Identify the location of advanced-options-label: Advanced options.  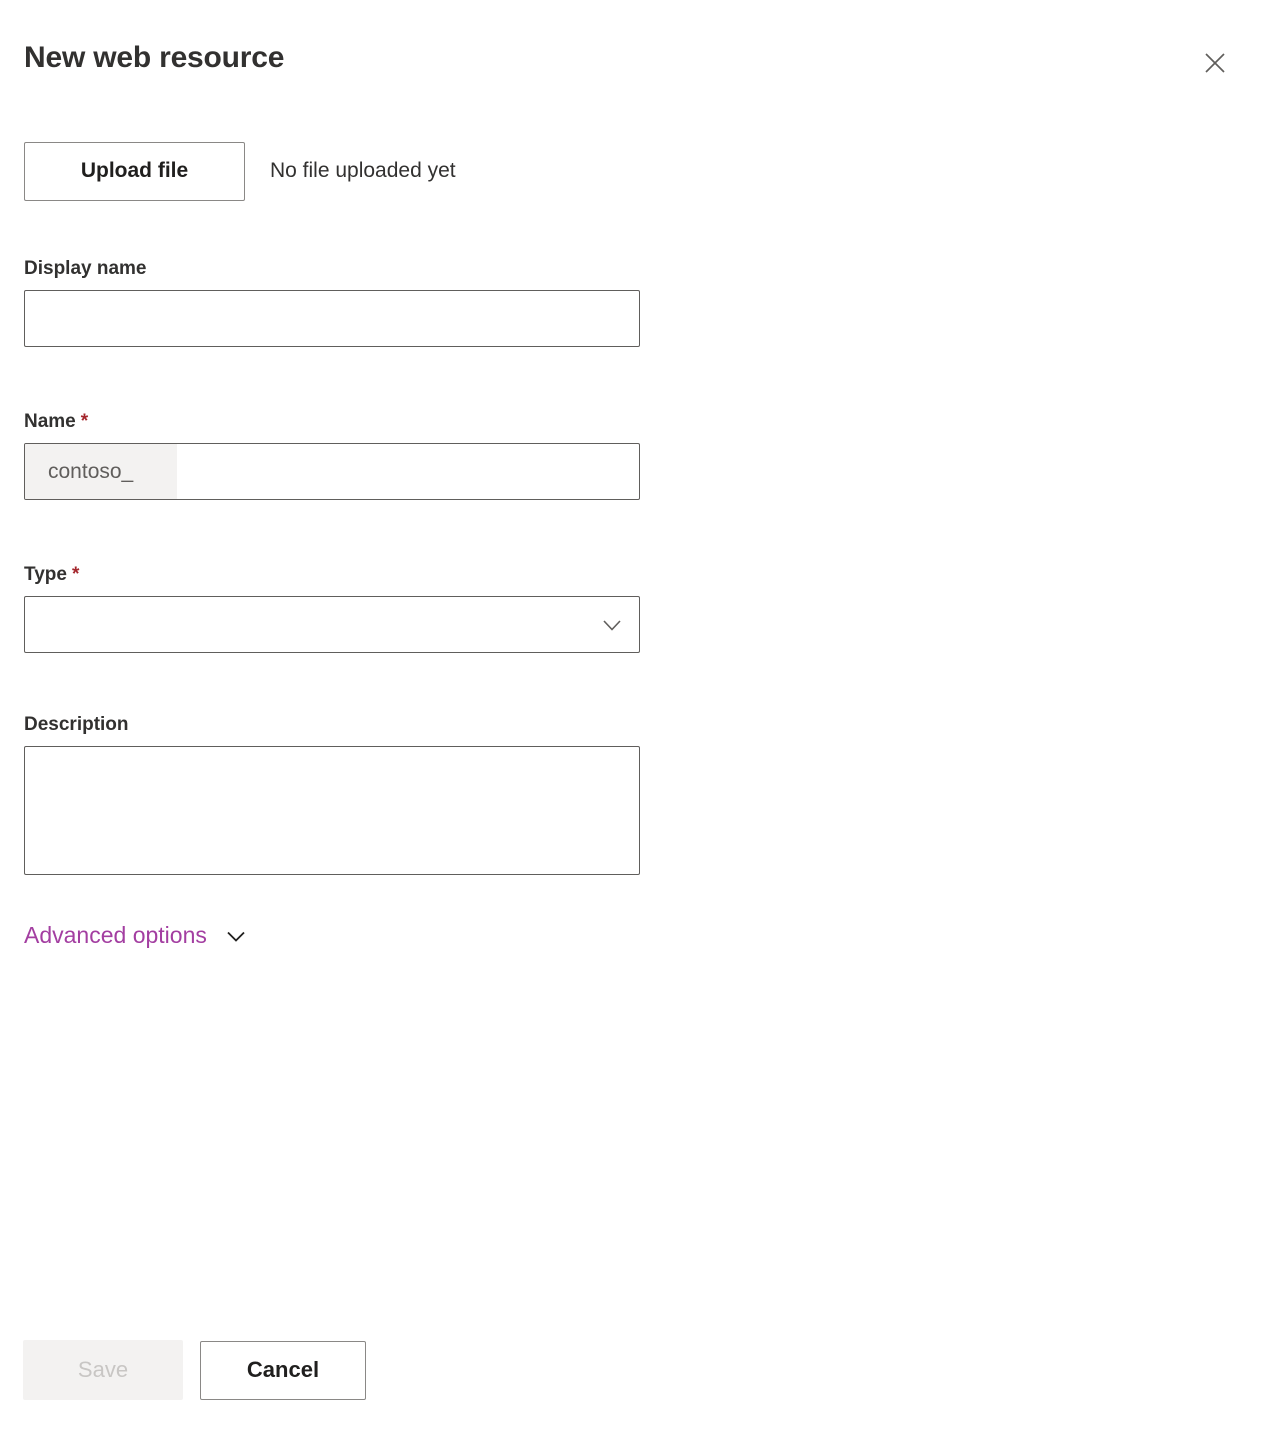
(115, 935).